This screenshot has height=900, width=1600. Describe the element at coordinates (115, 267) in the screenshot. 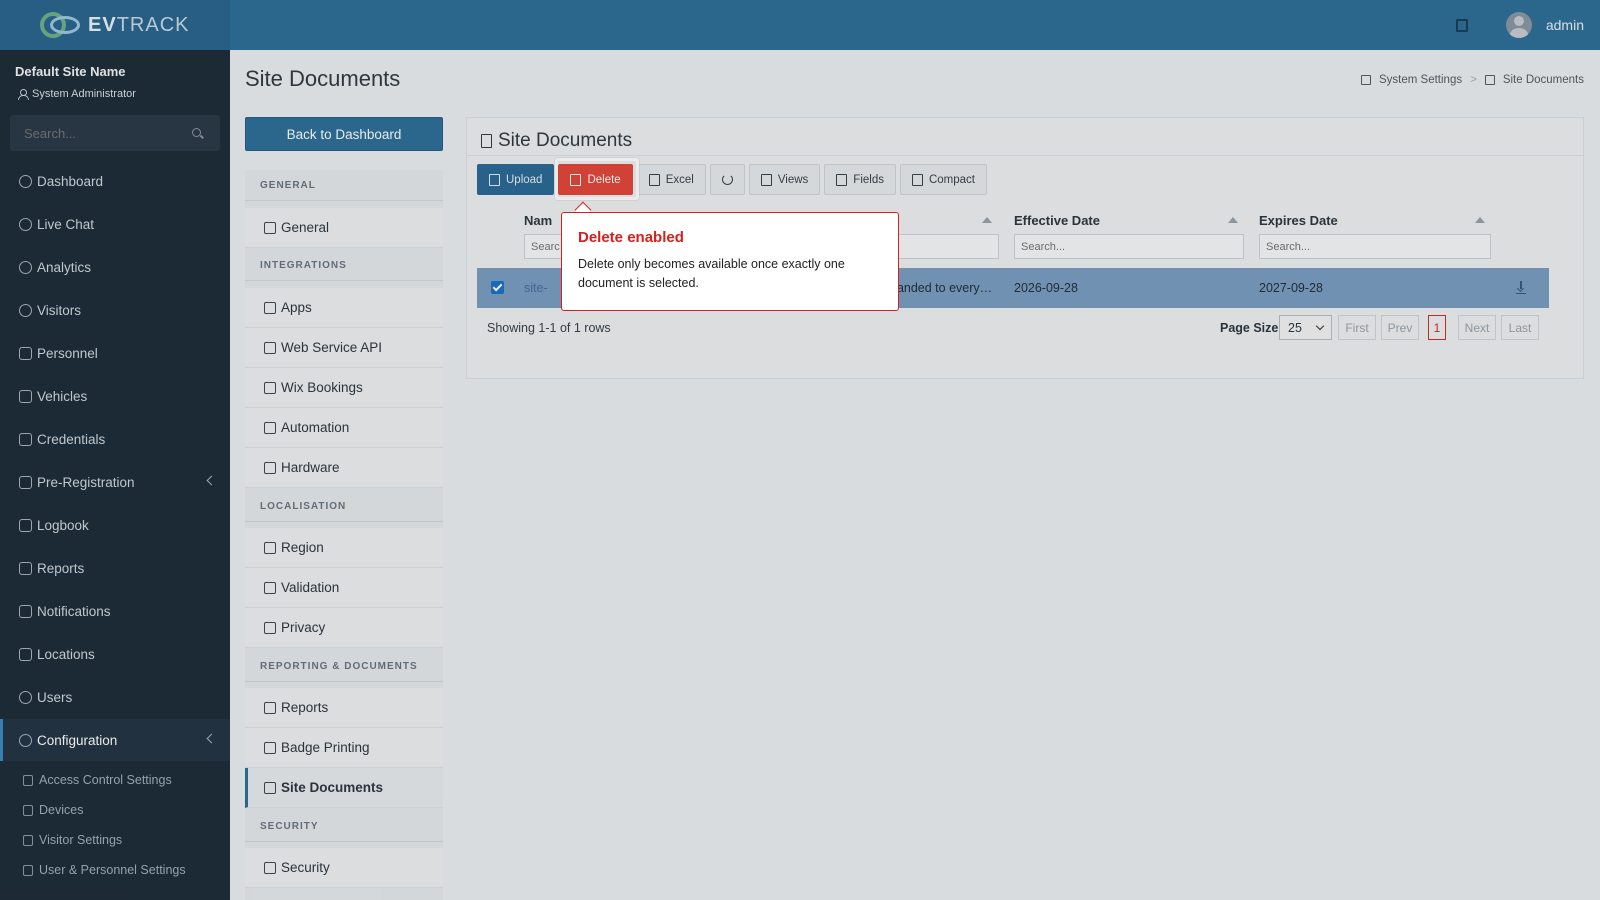

I see `sidebar-item-analytics: Analytics` at that location.